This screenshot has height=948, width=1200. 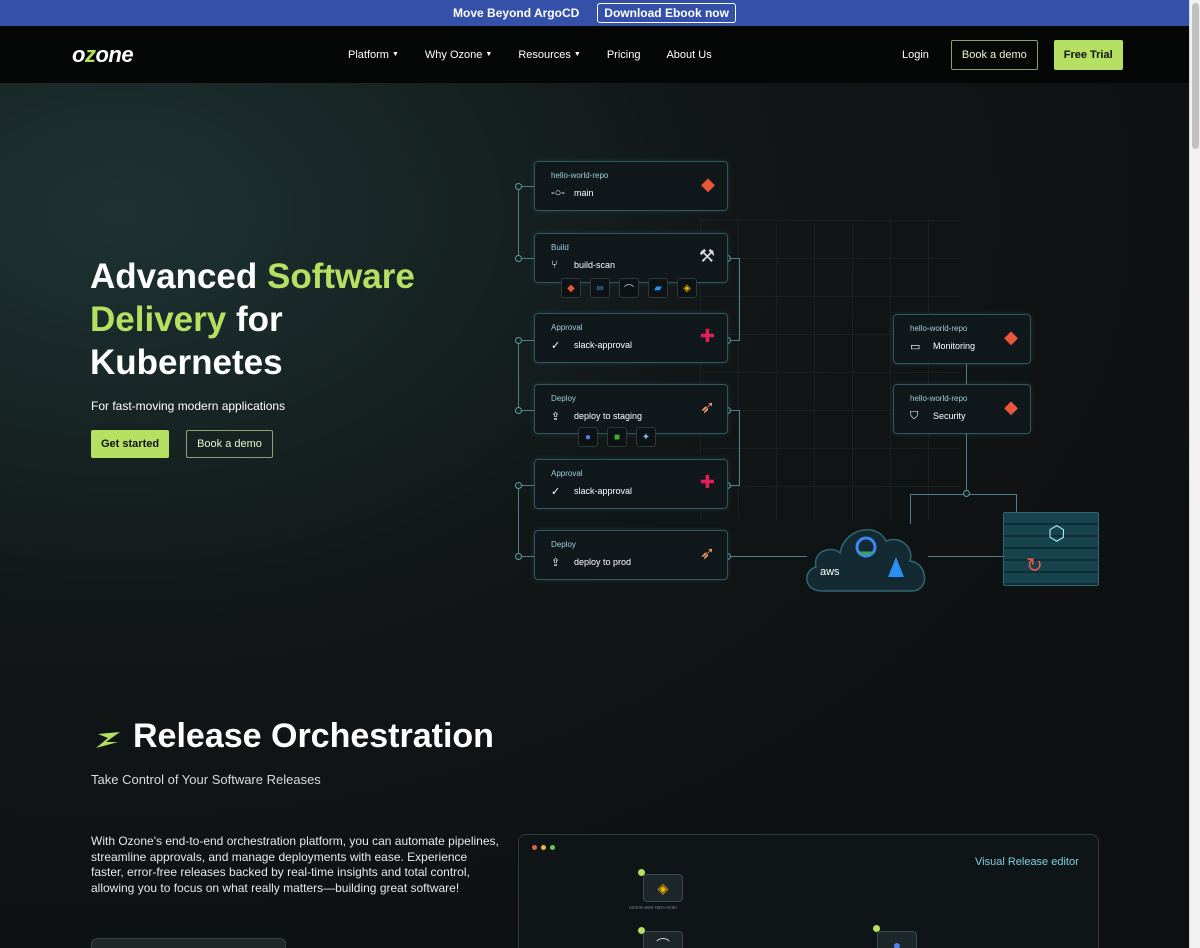 I want to click on page-scrollbar, so click(x=1194, y=474).